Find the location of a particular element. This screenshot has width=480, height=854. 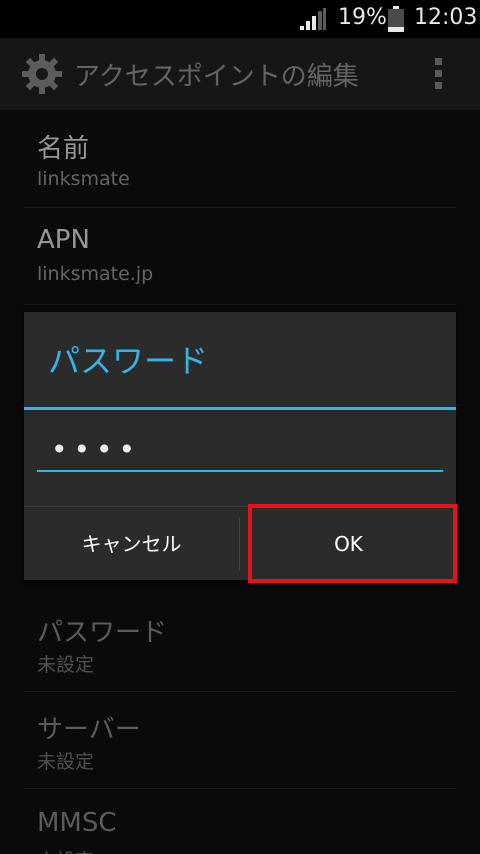

button-divider is located at coordinates (239, 544).